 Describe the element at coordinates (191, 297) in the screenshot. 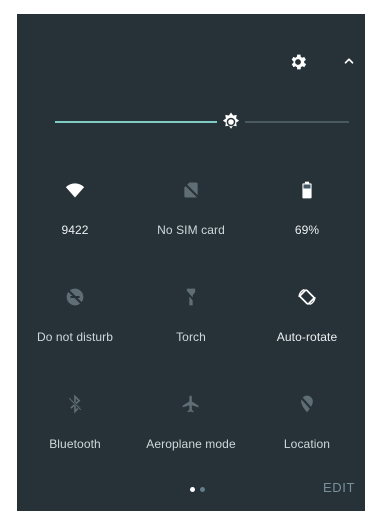

I see `torch-icon` at that location.